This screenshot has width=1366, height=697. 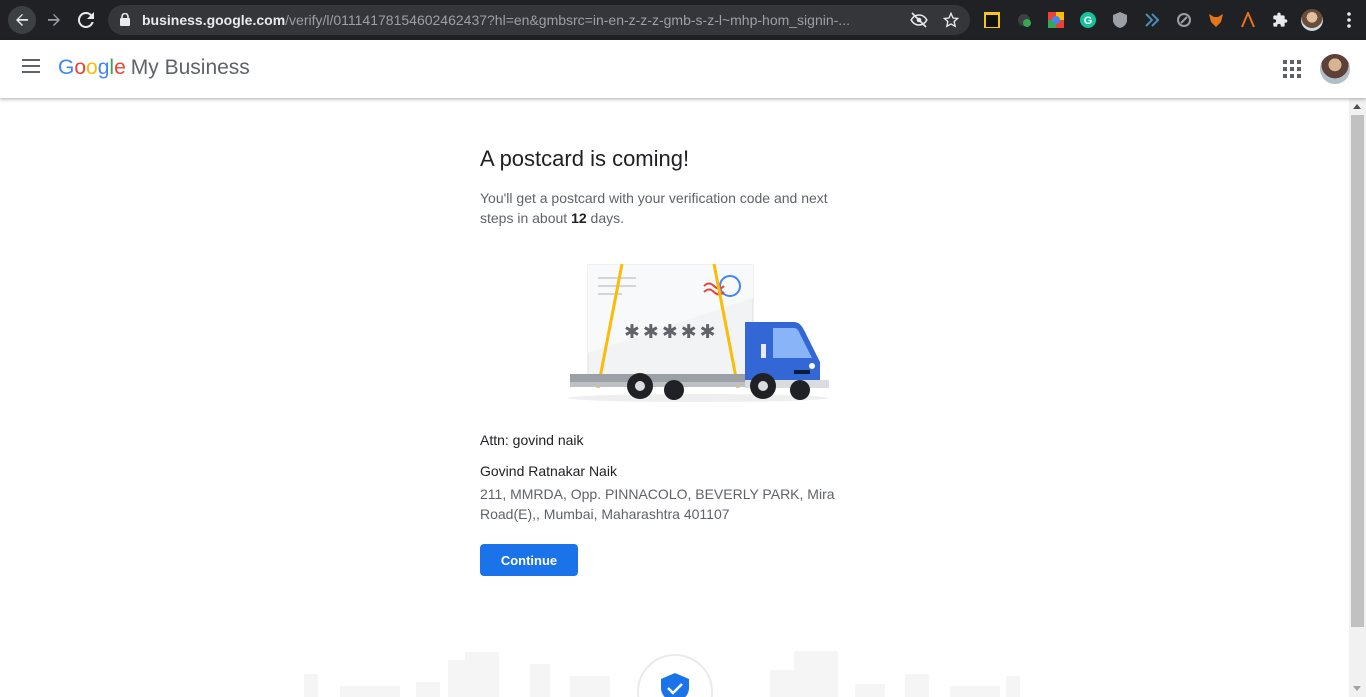 What do you see at coordinates (1152, 20) in the screenshot?
I see `chevrons-extension-icon` at bounding box center [1152, 20].